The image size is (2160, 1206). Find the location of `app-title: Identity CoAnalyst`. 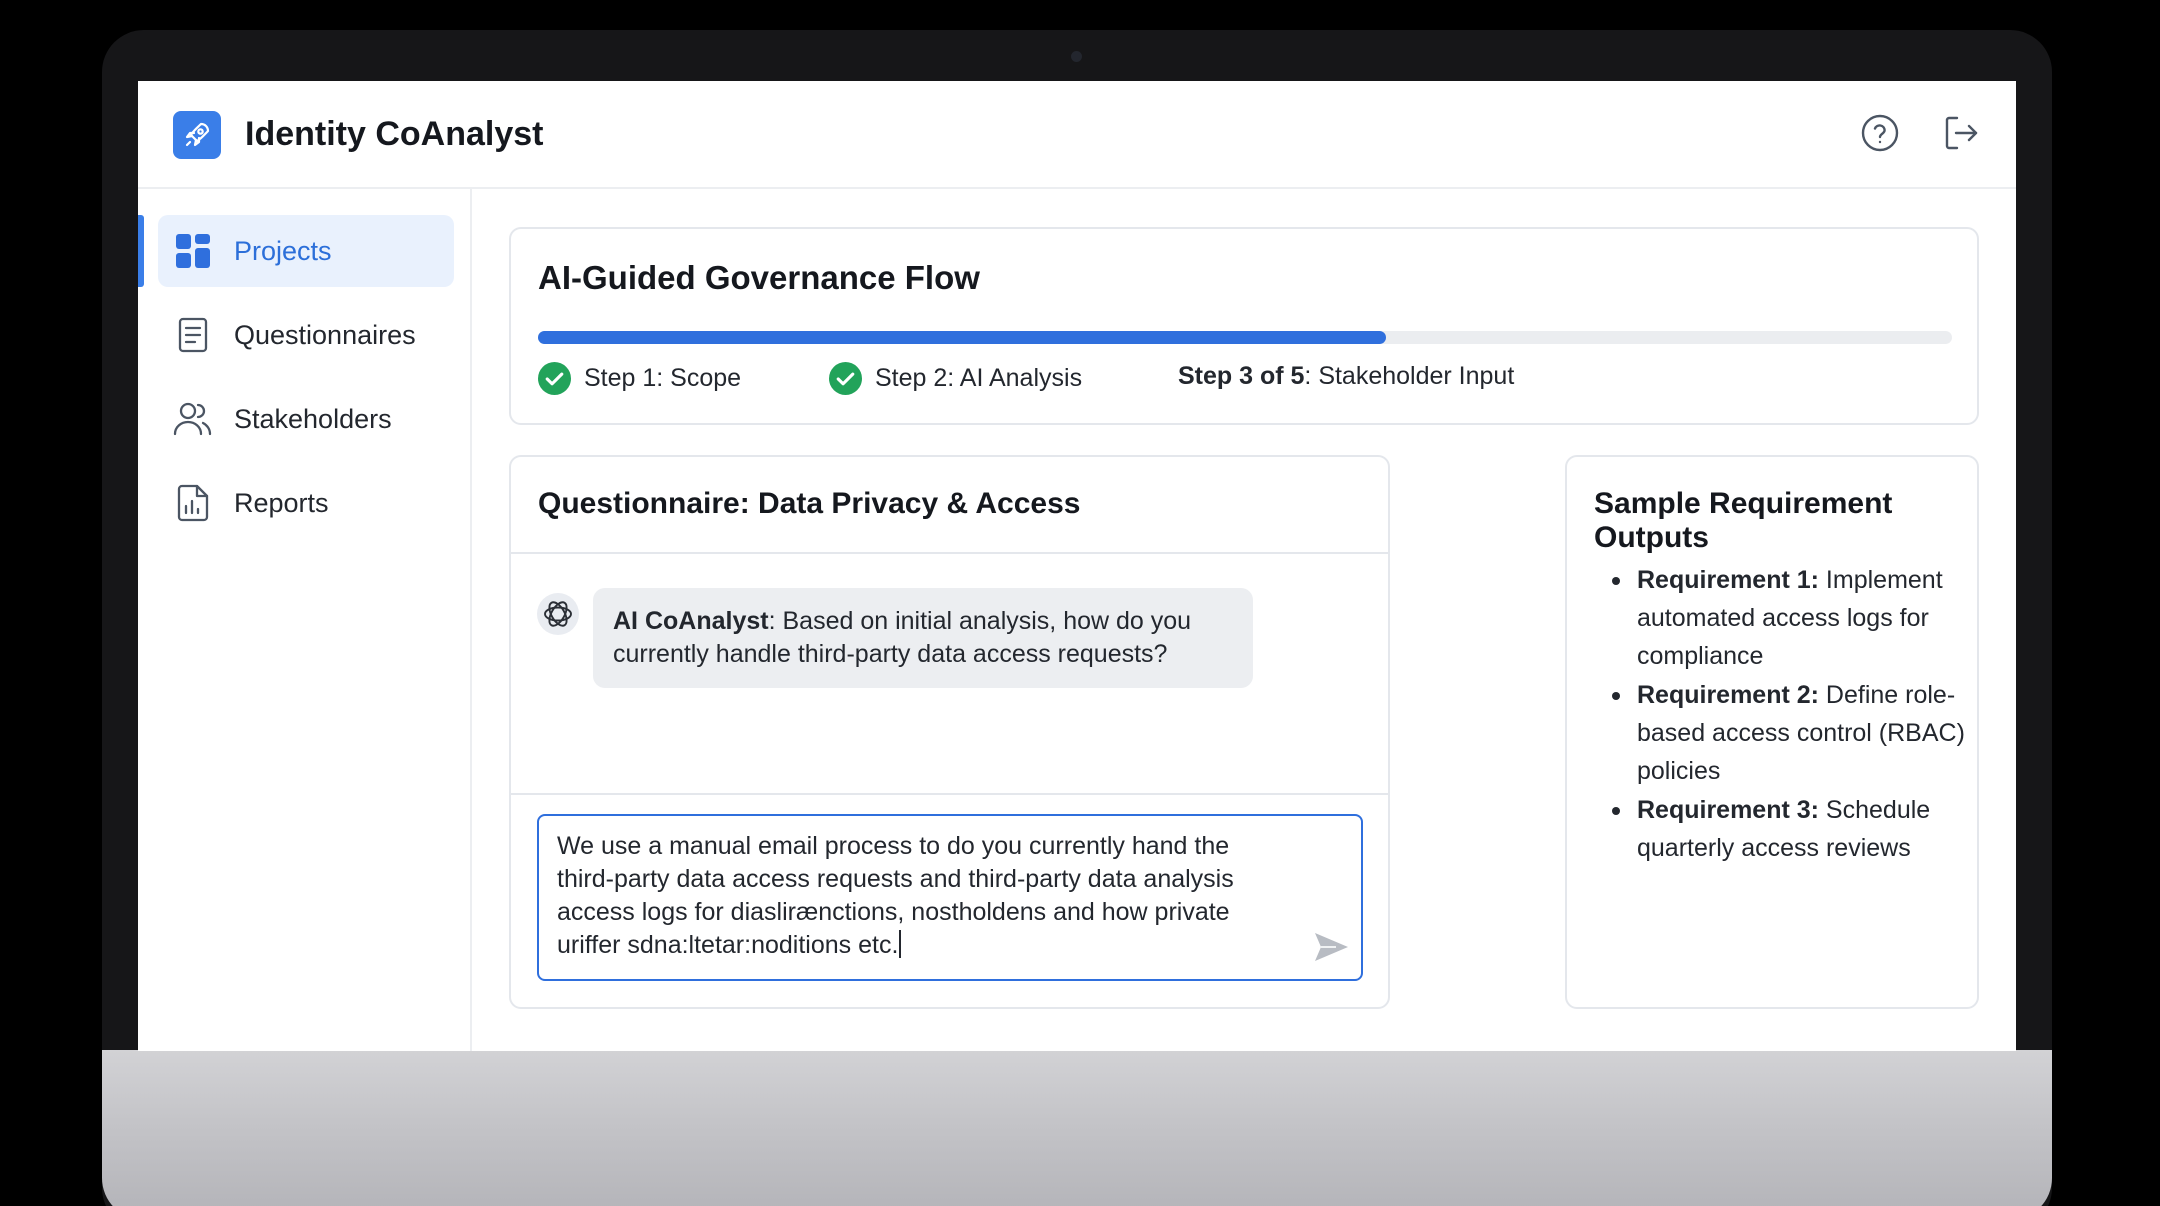

app-title: Identity CoAnalyst is located at coordinates (394, 134).